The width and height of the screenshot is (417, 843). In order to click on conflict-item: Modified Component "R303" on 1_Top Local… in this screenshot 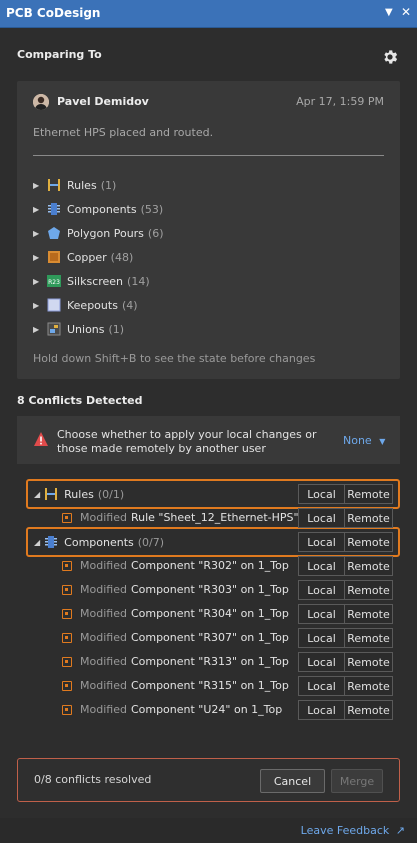, I will do `click(208, 590)`.